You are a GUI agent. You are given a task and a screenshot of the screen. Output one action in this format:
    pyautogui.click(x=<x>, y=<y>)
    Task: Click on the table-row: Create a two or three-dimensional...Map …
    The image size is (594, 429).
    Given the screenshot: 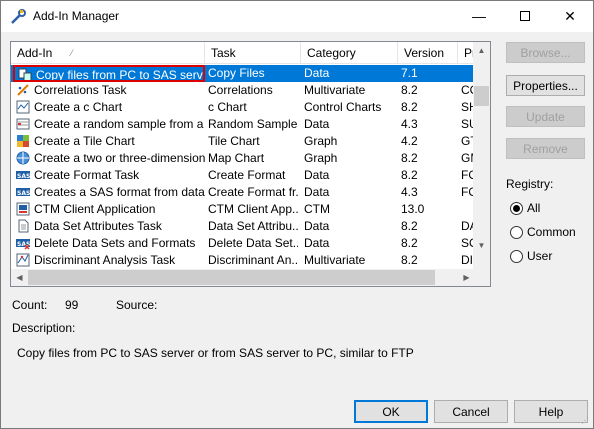 What is the action you would take?
    pyautogui.click(x=243, y=158)
    